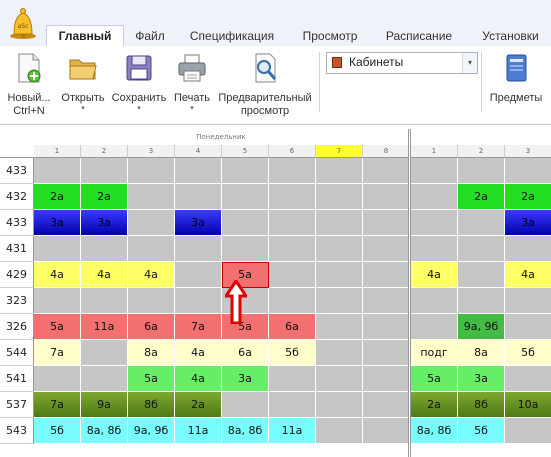  What do you see at coordinates (419, 36) in the screenshot?
I see `tab-schedule: Расписание` at bounding box center [419, 36].